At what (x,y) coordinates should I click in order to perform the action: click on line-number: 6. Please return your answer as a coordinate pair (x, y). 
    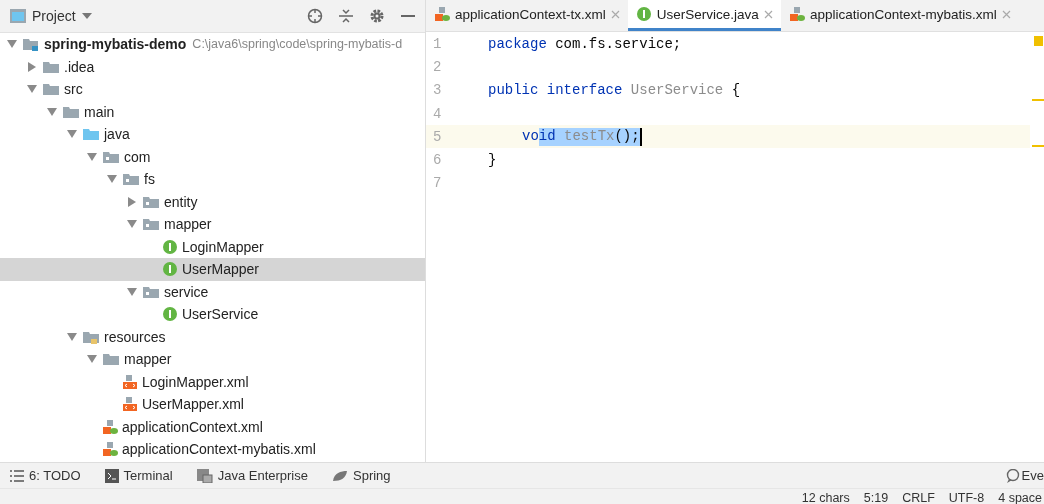
    Looking at the image, I should click on (437, 160).